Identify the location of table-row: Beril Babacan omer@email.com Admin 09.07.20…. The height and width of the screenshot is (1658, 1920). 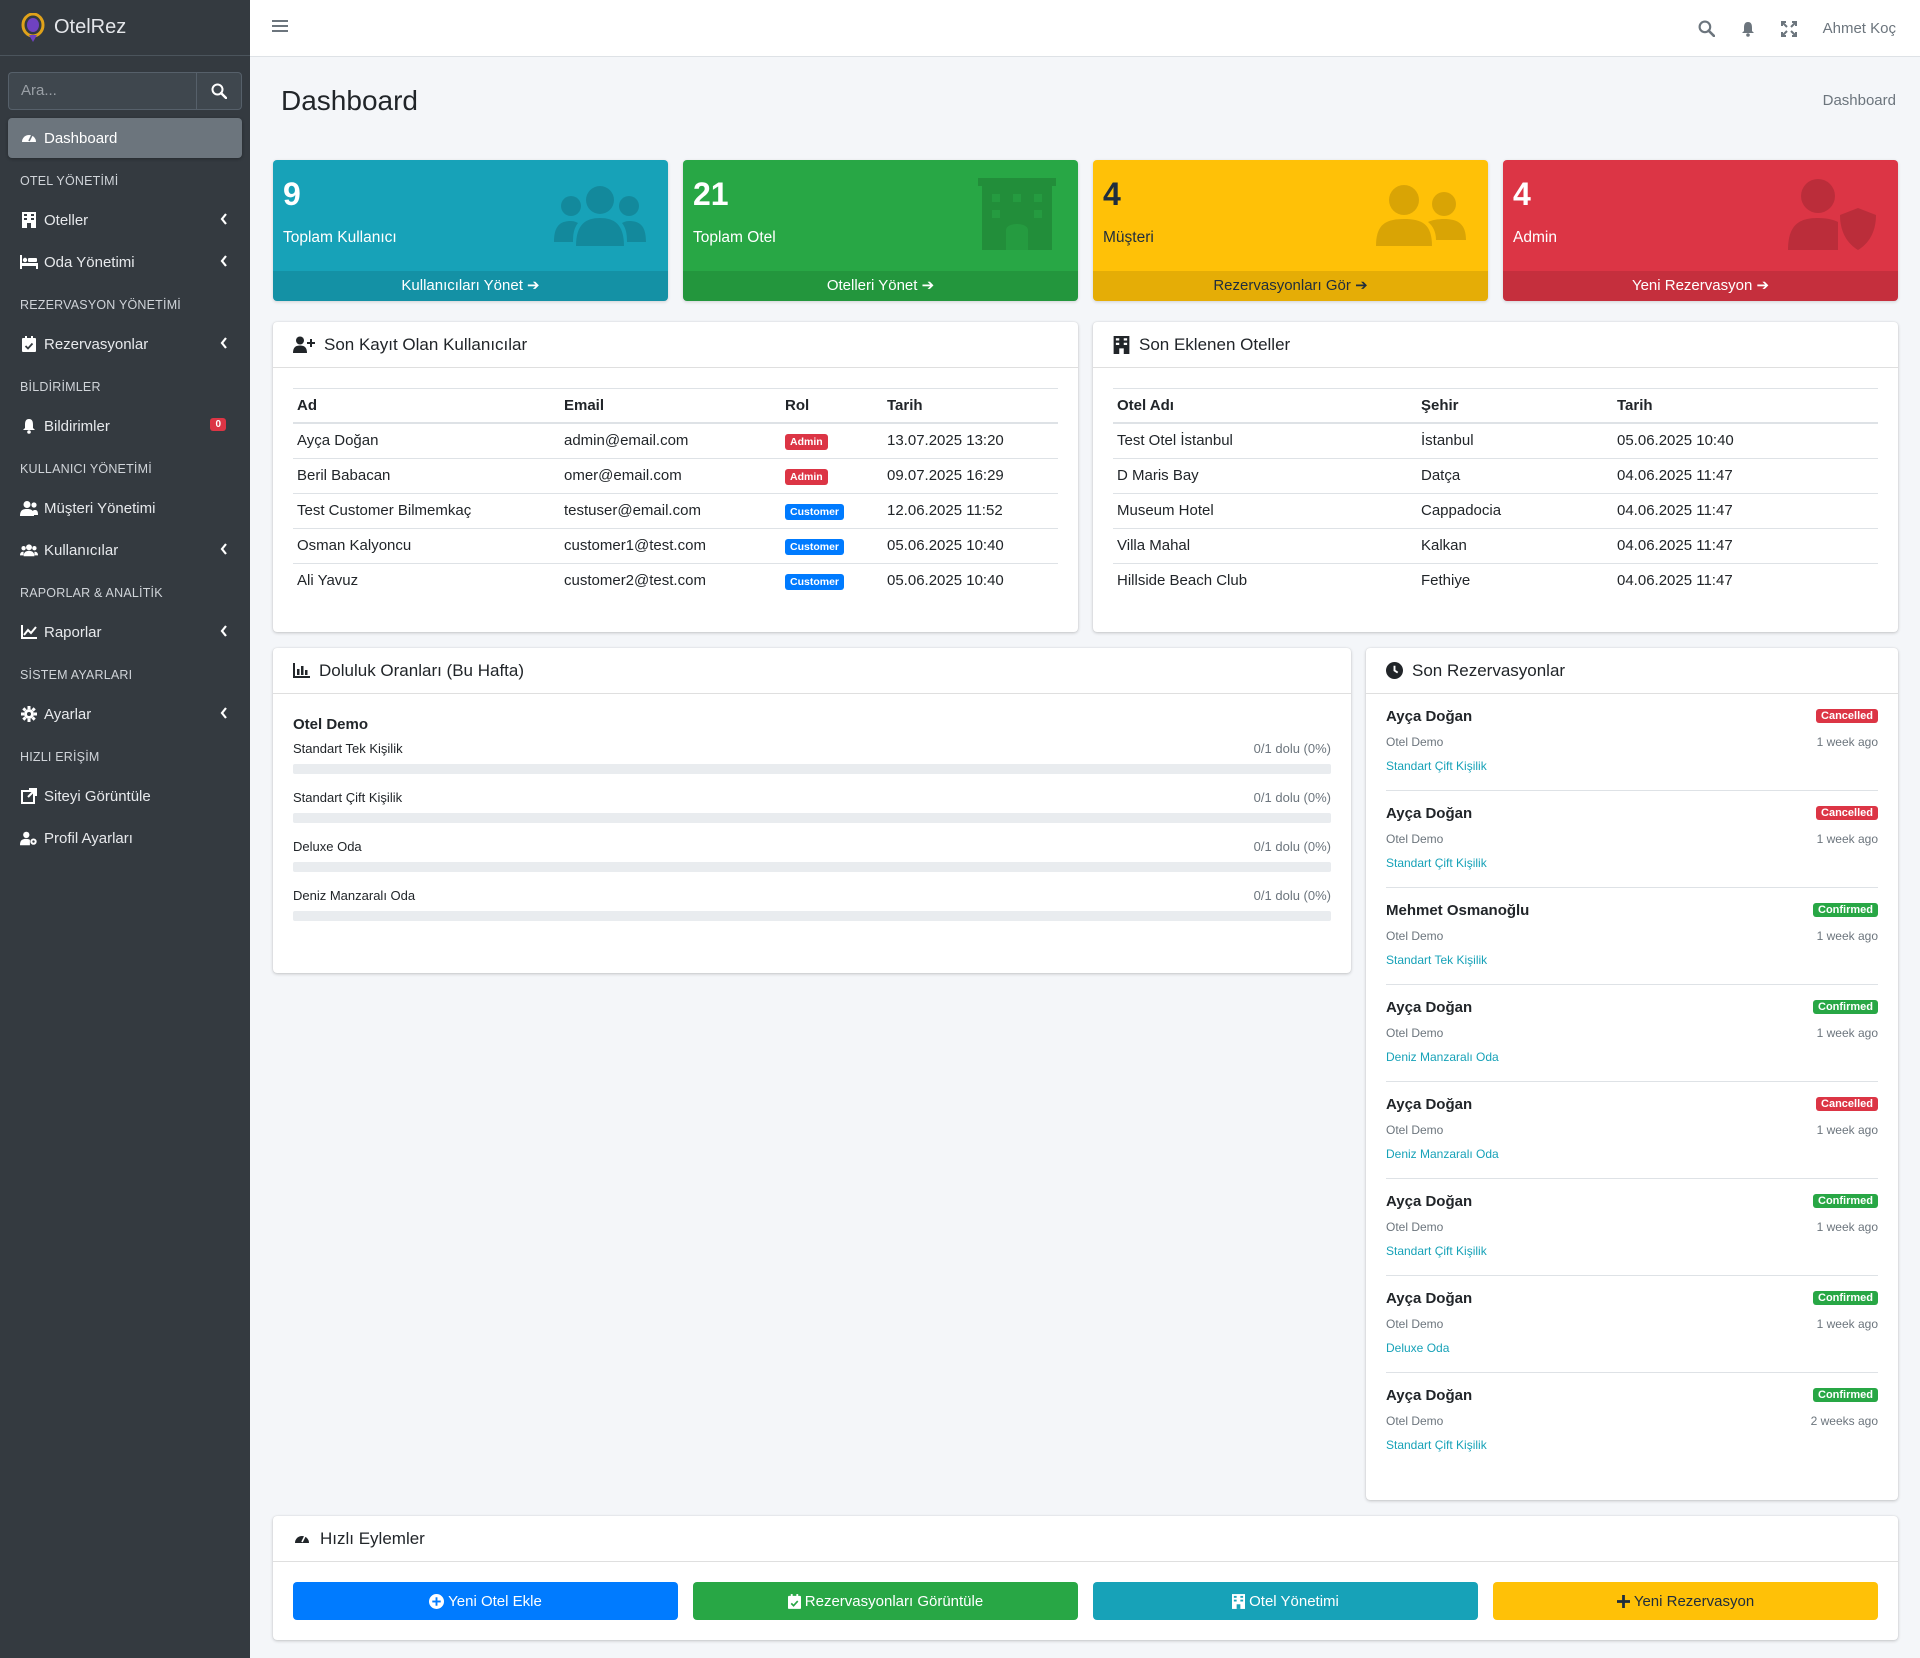
(675, 475).